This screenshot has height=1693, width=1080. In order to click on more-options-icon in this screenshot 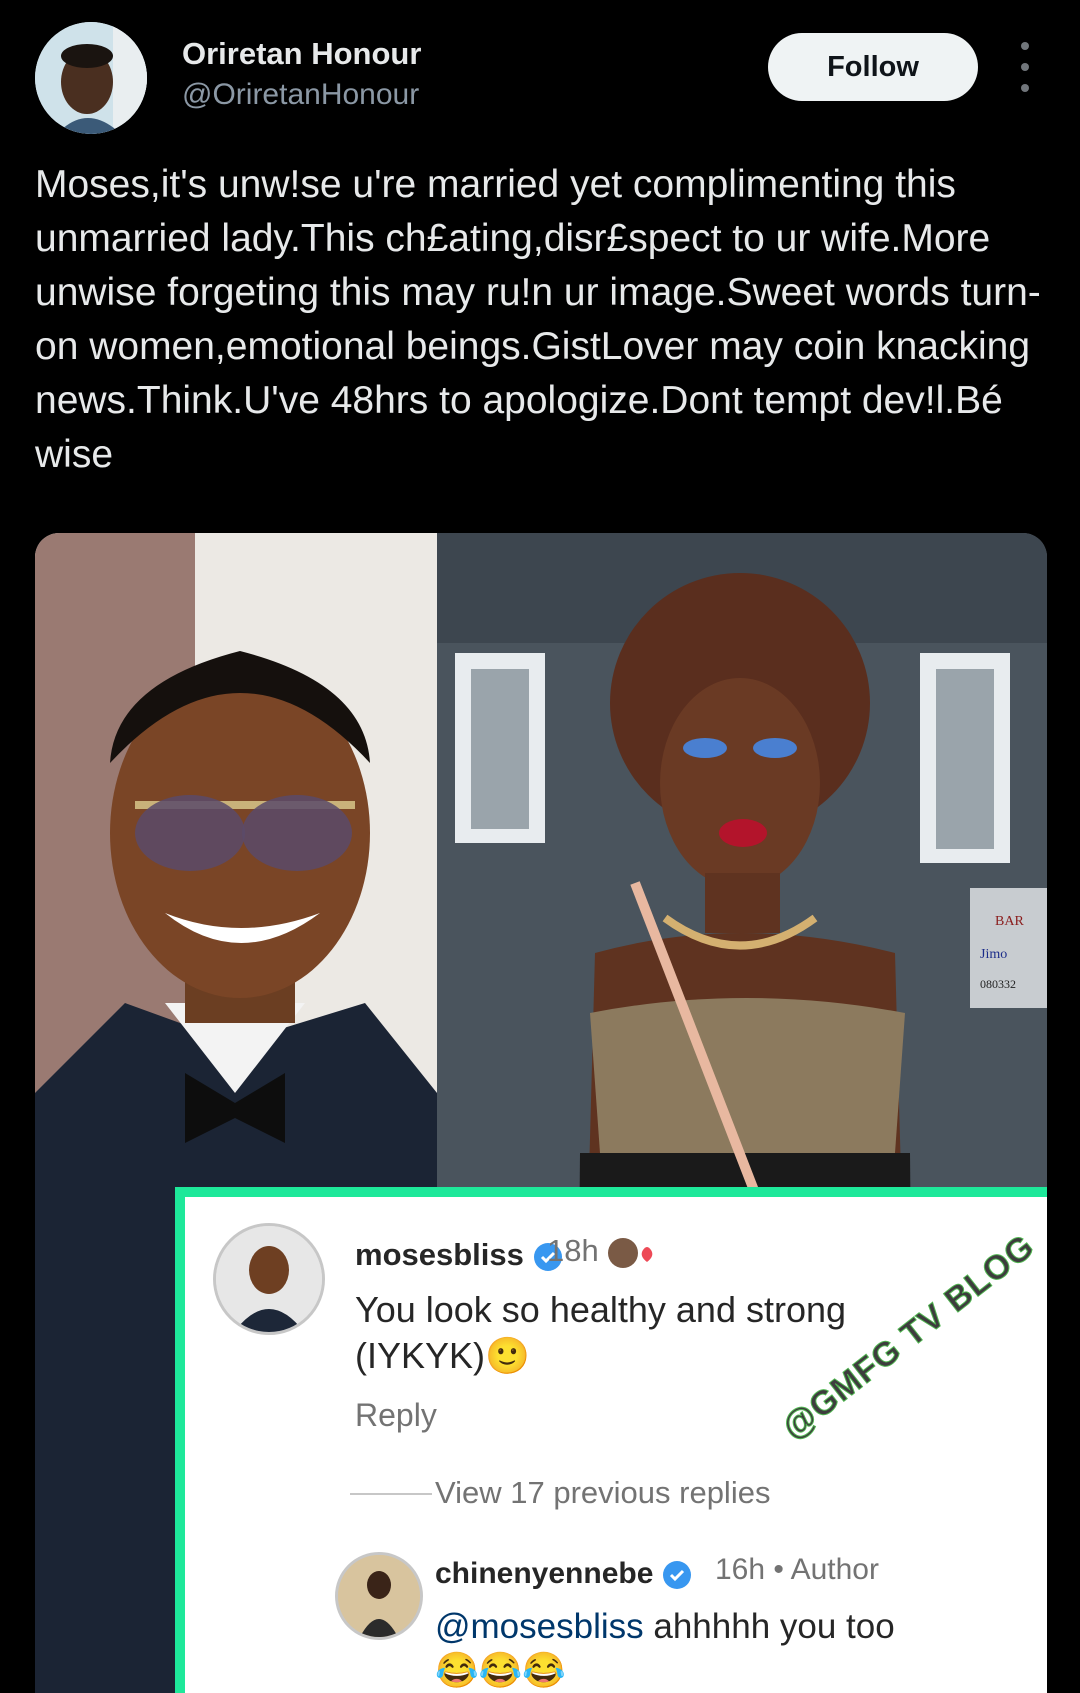, I will do `click(1025, 67)`.